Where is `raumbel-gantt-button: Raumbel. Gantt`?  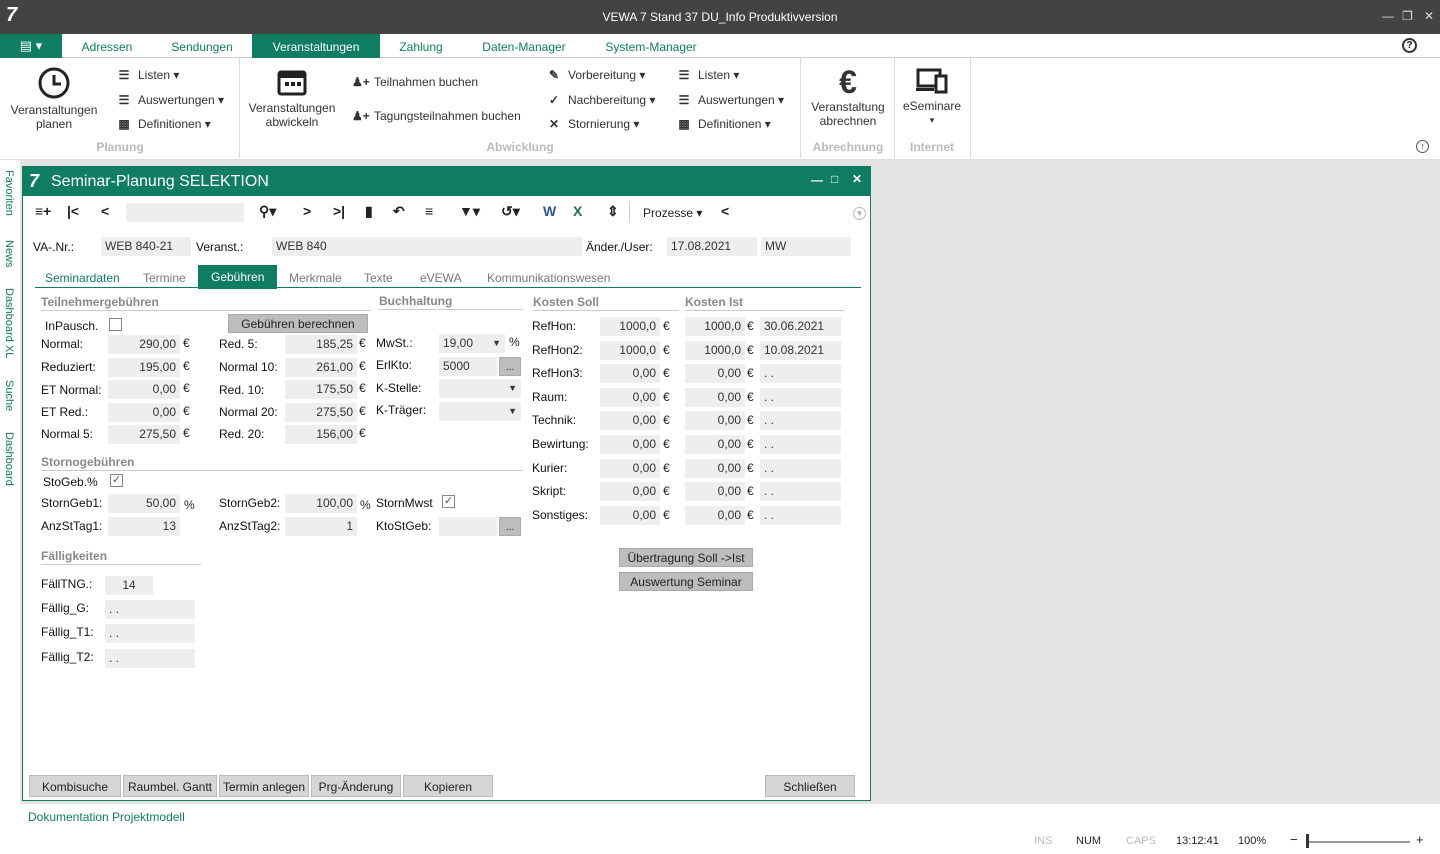
raumbel-gantt-button: Raumbel. Gantt is located at coordinates (170, 786).